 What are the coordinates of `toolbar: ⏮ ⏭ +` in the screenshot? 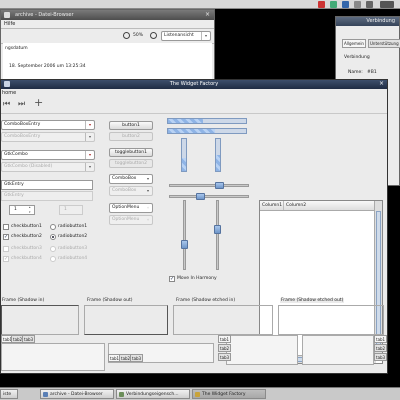 It's located at (194, 105).